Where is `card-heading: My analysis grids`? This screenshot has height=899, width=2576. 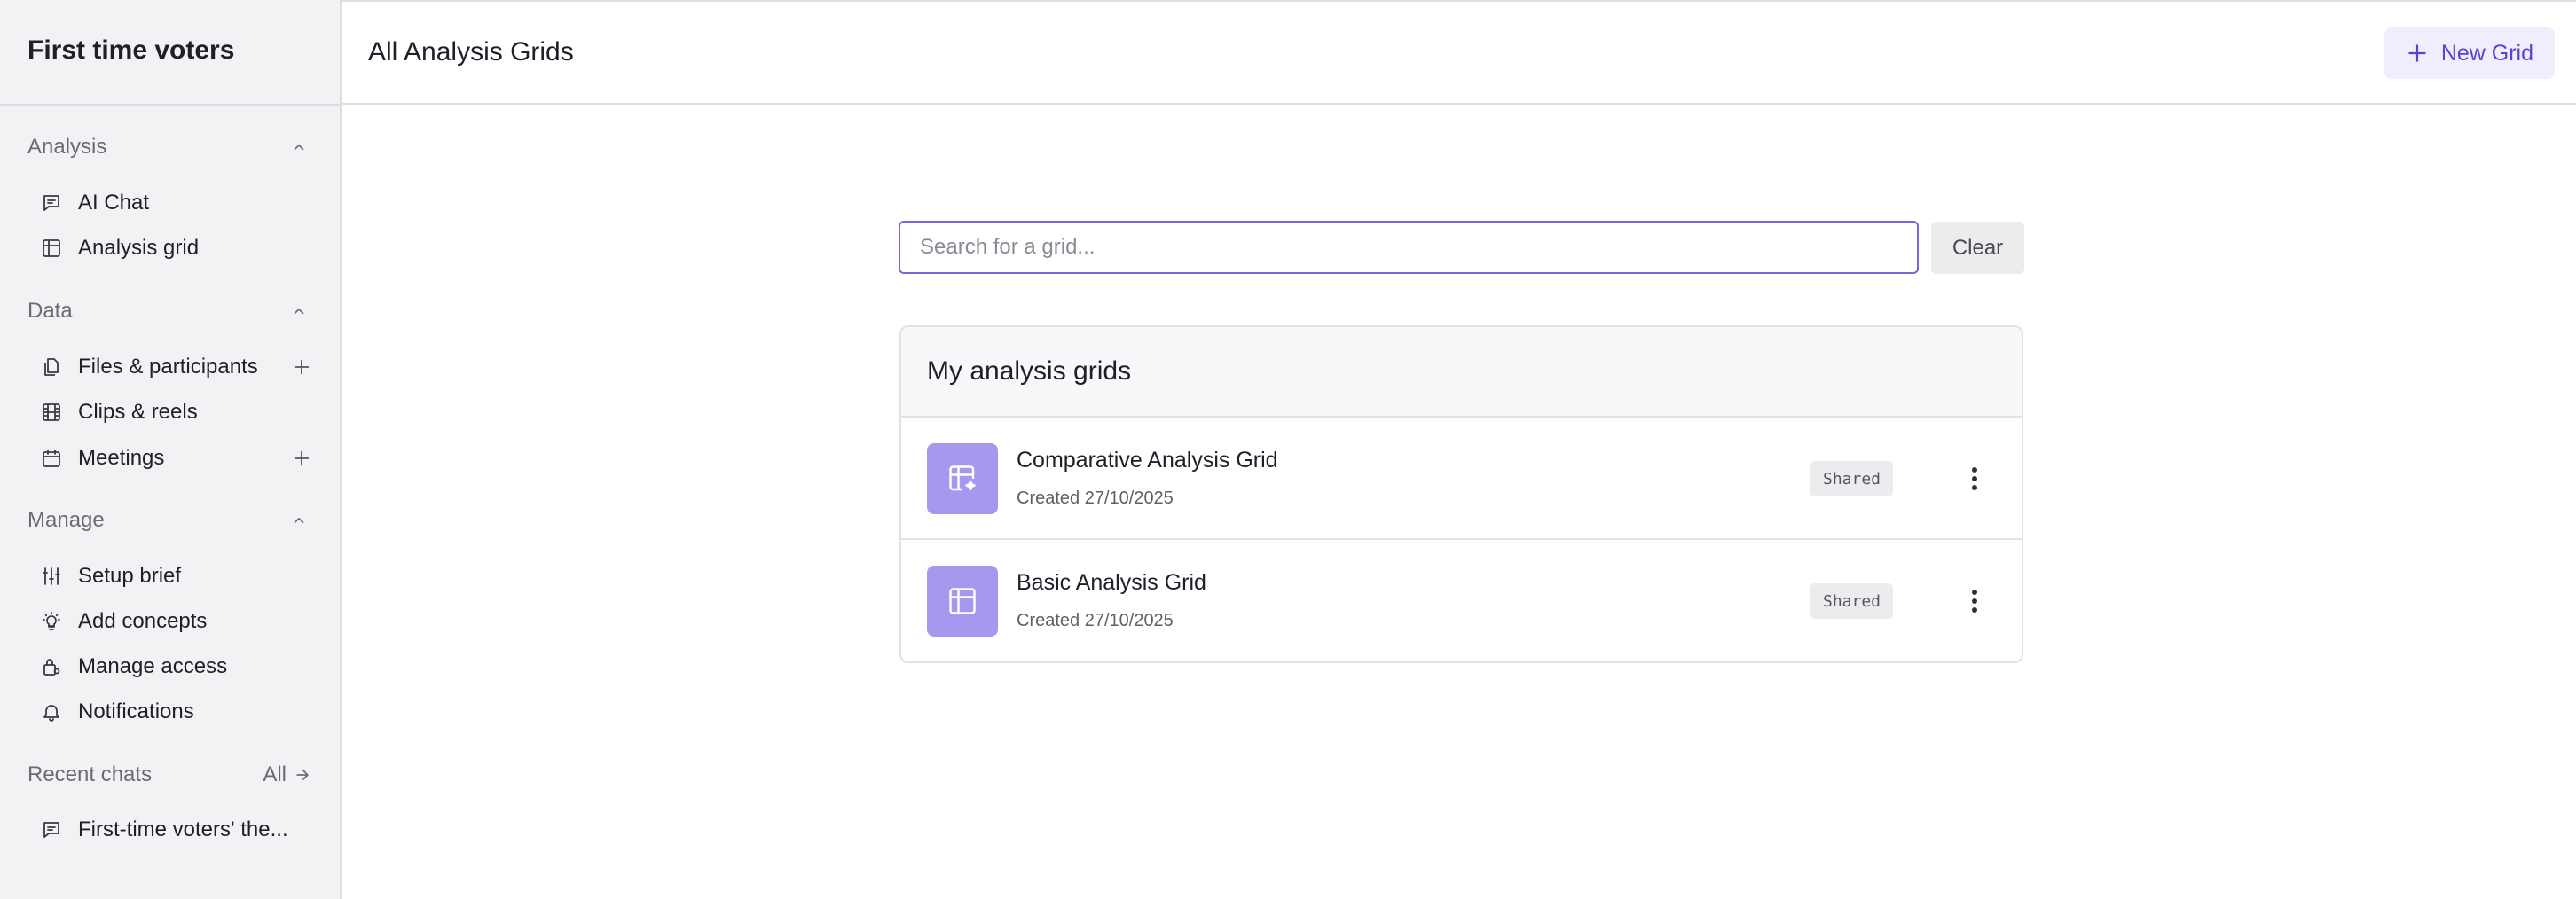
card-heading: My analysis grids is located at coordinates (1029, 371).